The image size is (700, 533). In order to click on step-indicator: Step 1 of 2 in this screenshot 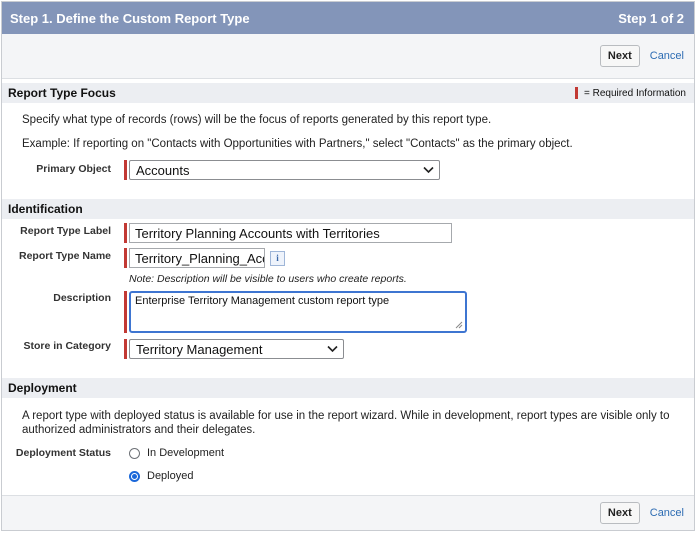, I will do `click(651, 18)`.